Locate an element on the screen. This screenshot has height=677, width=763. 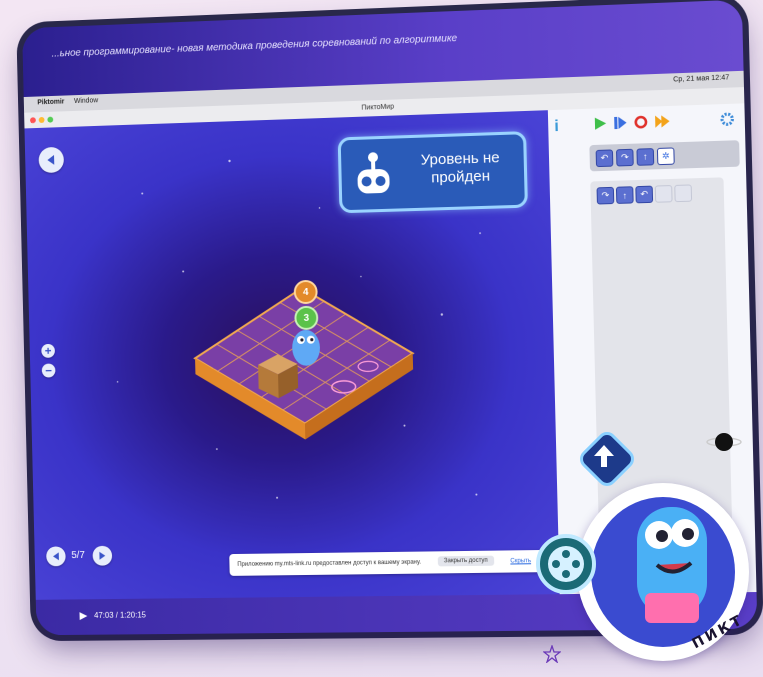
step-icon is located at coordinates (620, 123).